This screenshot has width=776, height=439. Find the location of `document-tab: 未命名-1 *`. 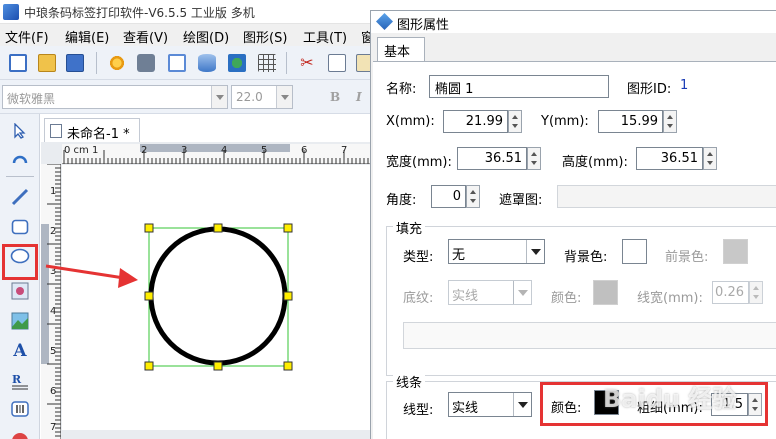

document-tab: 未命名-1 * is located at coordinates (92, 130).